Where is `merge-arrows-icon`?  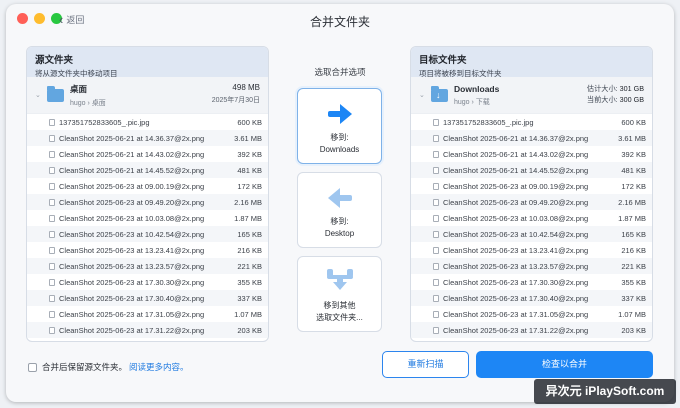 merge-arrows-icon is located at coordinates (340, 279).